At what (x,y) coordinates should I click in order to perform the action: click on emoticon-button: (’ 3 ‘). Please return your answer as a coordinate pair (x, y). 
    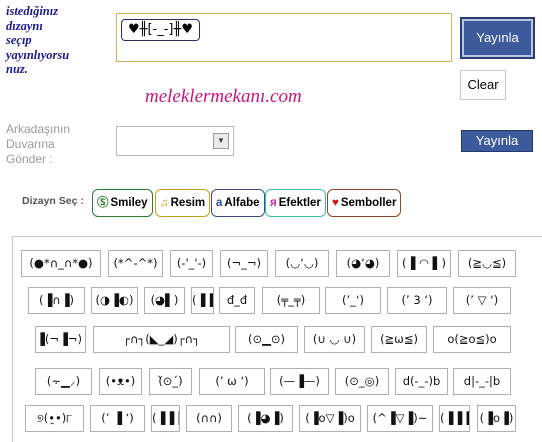
    Looking at the image, I should click on (417, 300).